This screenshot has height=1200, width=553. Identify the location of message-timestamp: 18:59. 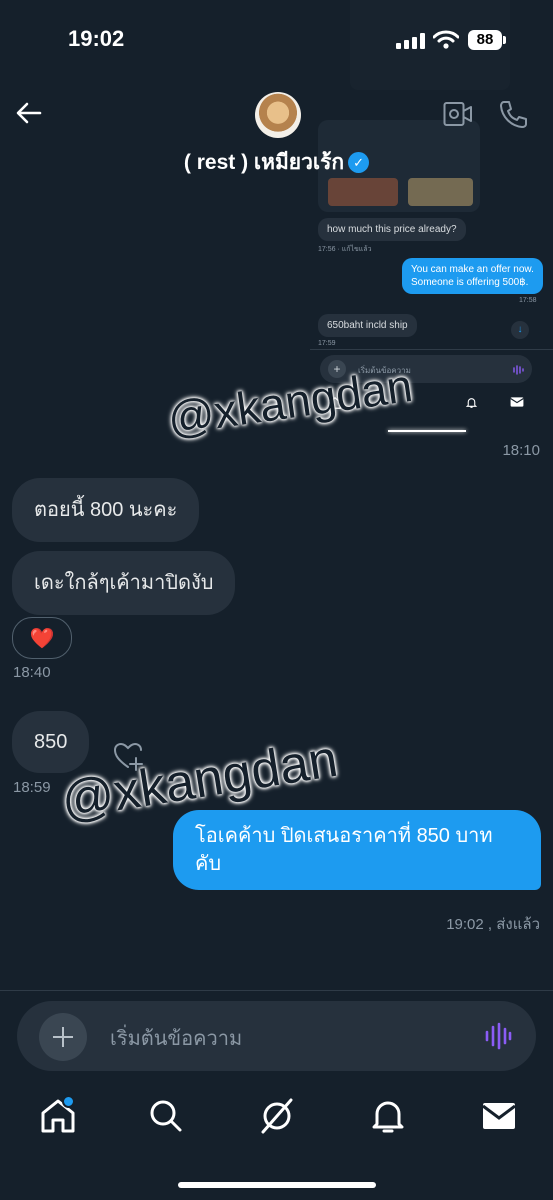
(32, 787).